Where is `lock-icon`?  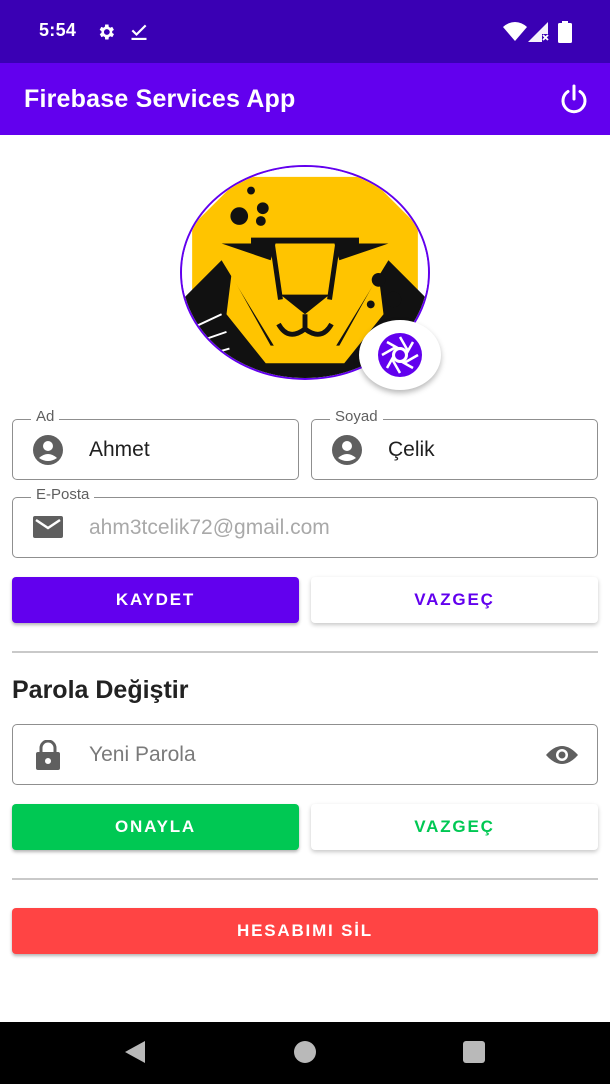 lock-icon is located at coordinates (48, 754).